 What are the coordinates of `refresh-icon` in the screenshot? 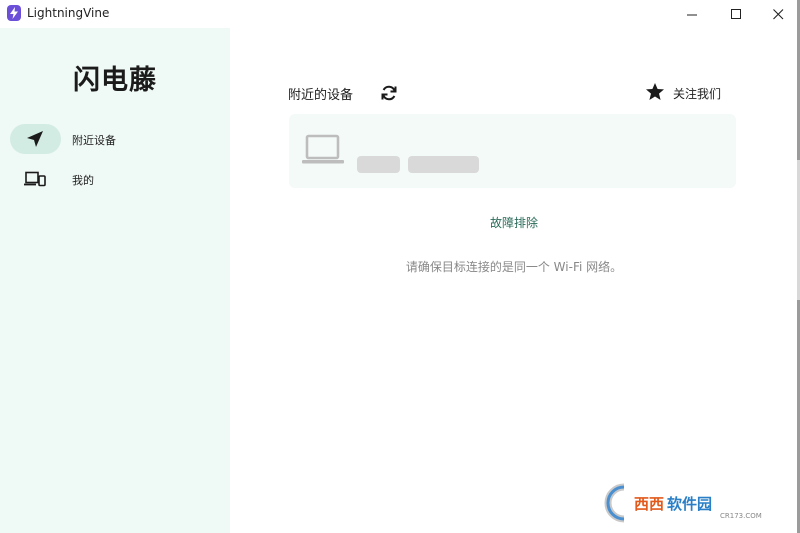 It's located at (389, 93).